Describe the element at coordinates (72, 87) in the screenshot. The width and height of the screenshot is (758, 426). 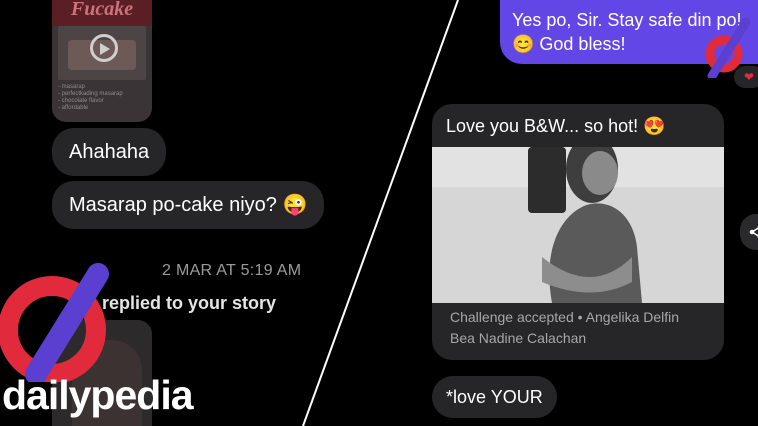
I see `story-caption-line: - masarap` at that location.